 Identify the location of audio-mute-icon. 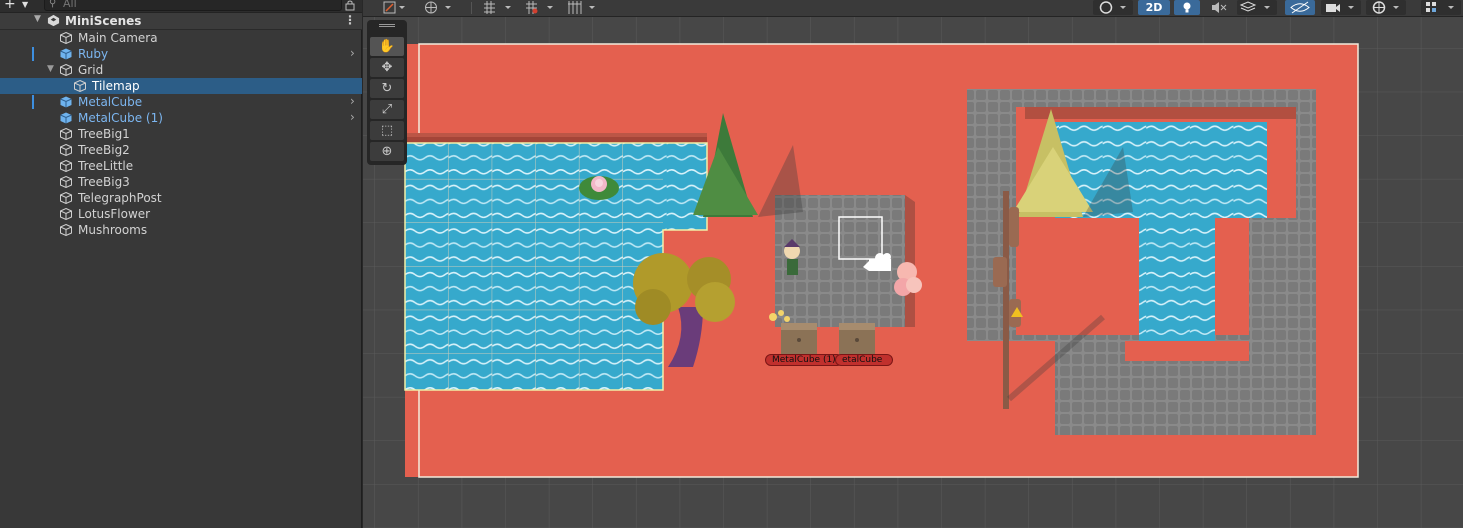
(1218, 7).